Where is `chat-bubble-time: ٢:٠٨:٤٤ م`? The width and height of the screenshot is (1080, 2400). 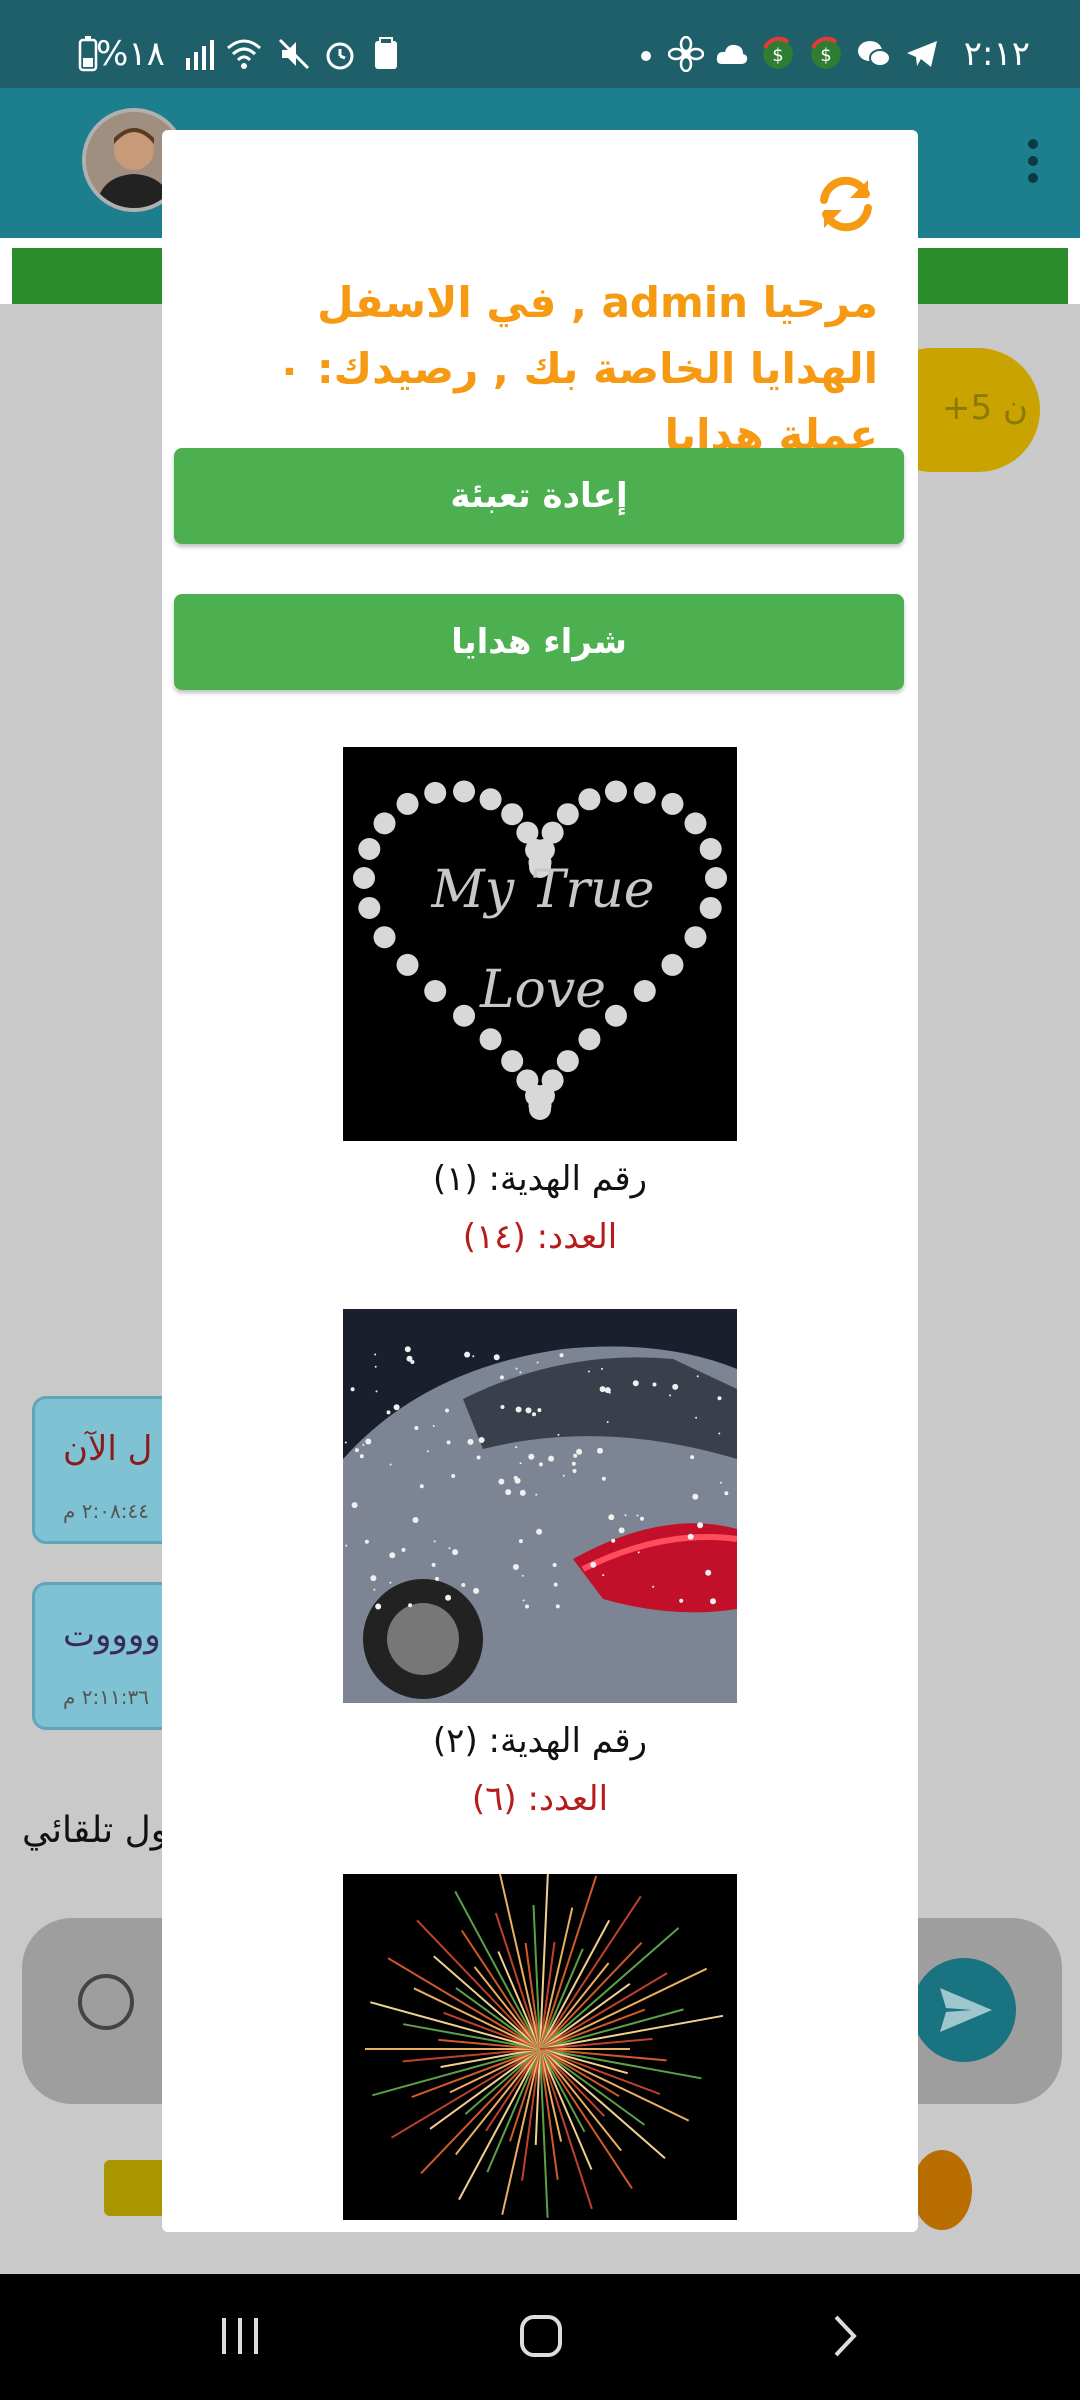 chat-bubble-time: ٢:٠٨:٤٤ م is located at coordinates (106, 1511).